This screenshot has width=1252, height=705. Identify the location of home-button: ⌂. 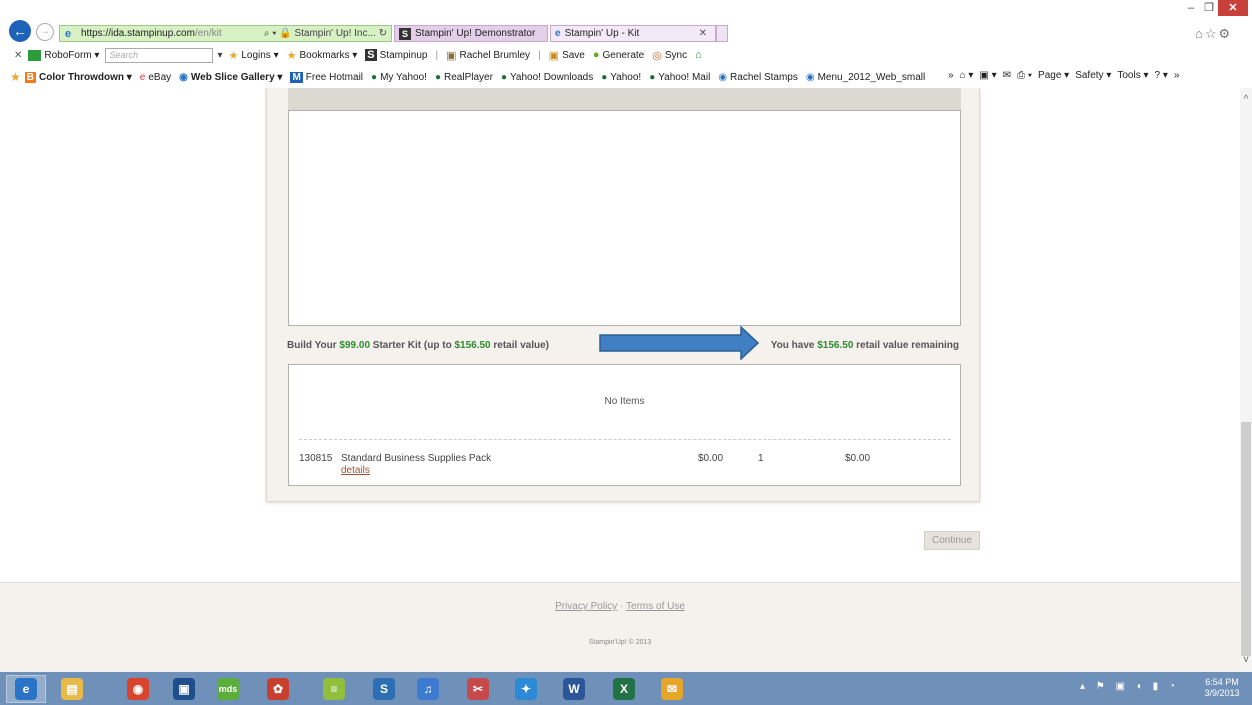
(700, 55).